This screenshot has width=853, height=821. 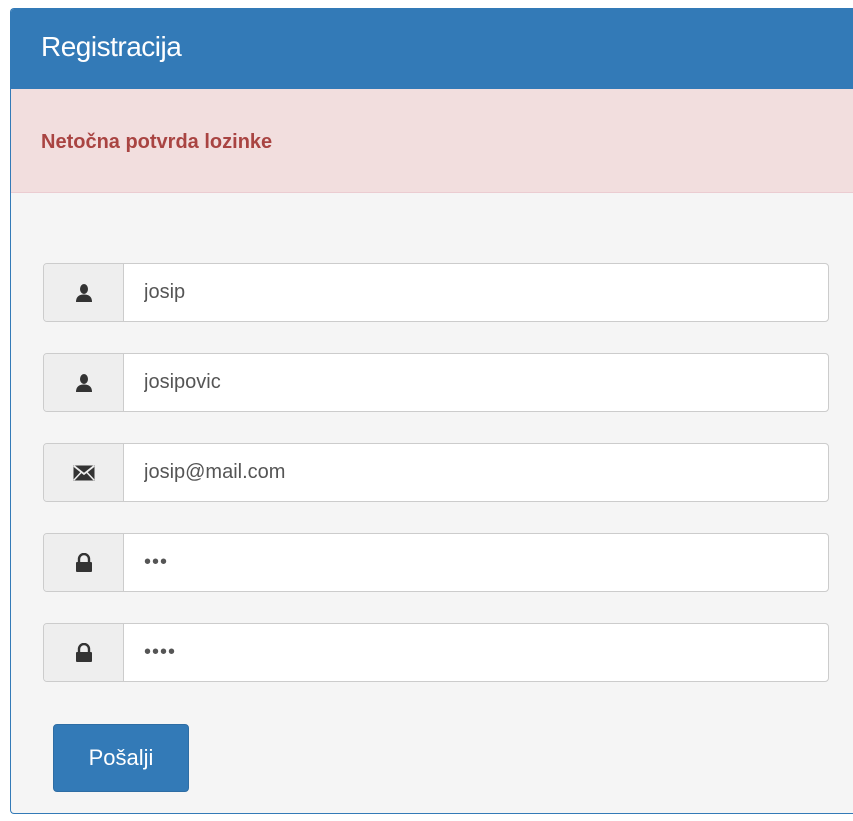 What do you see at coordinates (476, 292) in the screenshot?
I see `first-name-input` at bounding box center [476, 292].